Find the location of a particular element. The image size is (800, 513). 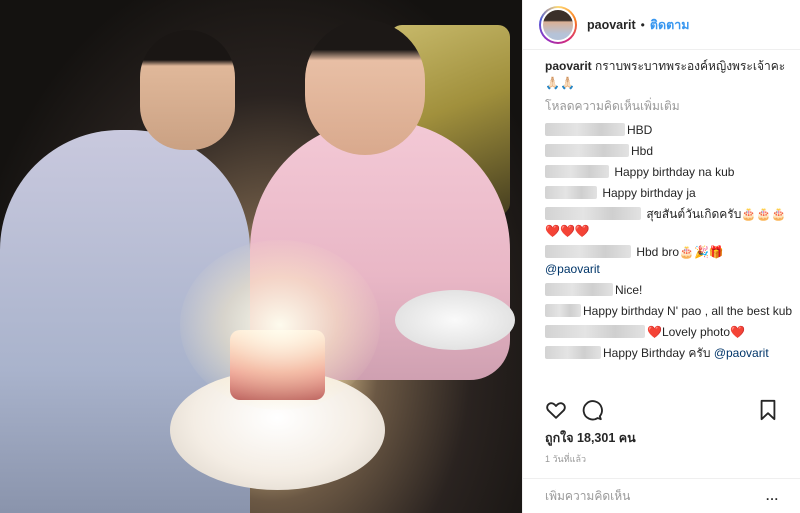

comment-item: Hbd is located at coordinates (669, 151).